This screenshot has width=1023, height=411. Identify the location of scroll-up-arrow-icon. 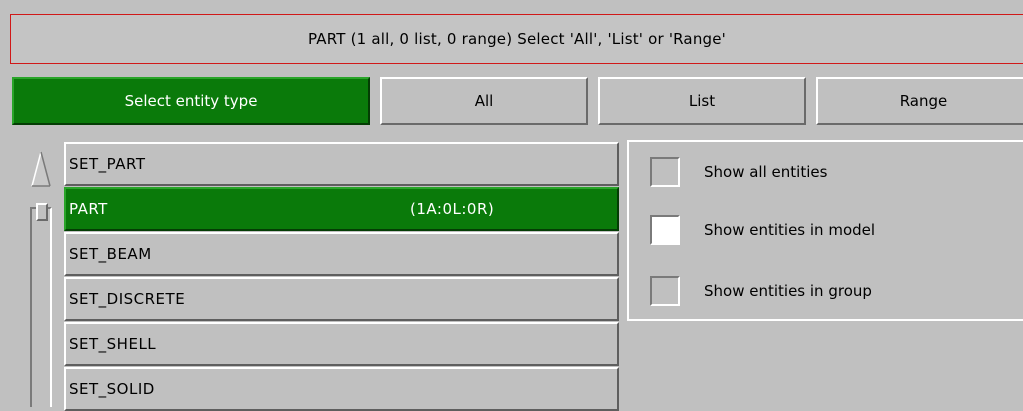
(41, 169).